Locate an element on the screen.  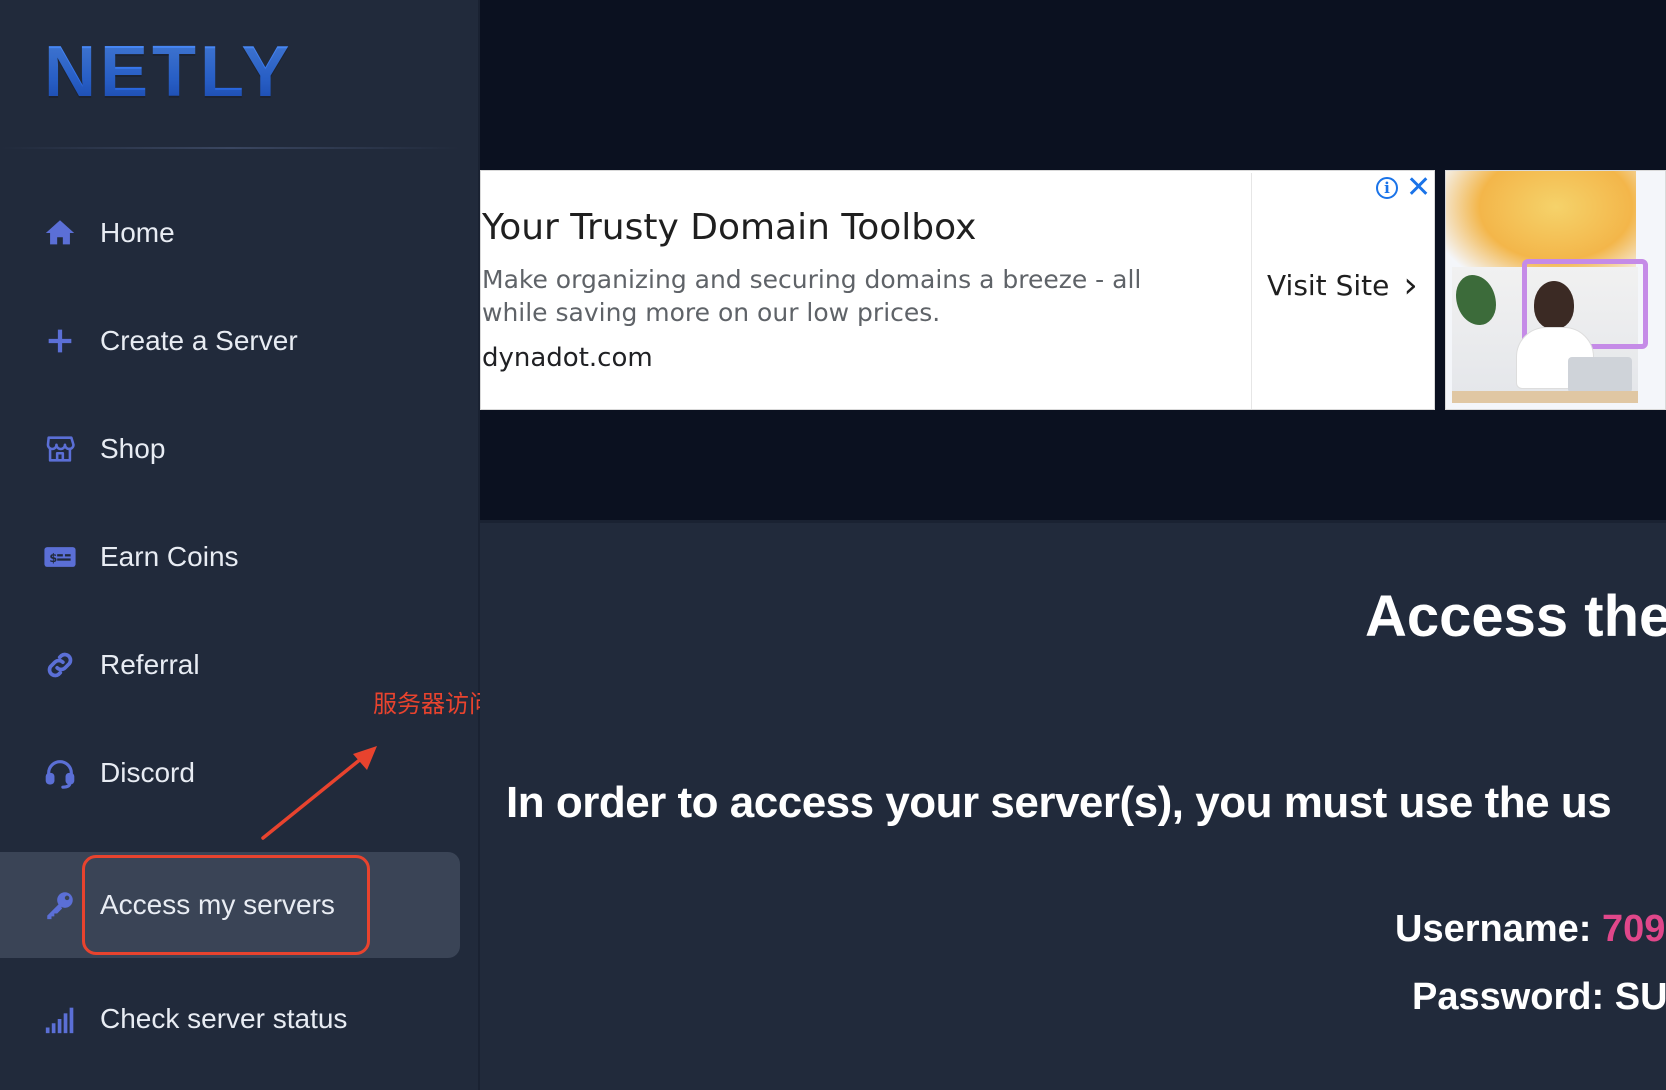
sidebar-item-label: Access my servers is located at coordinates (217, 904).